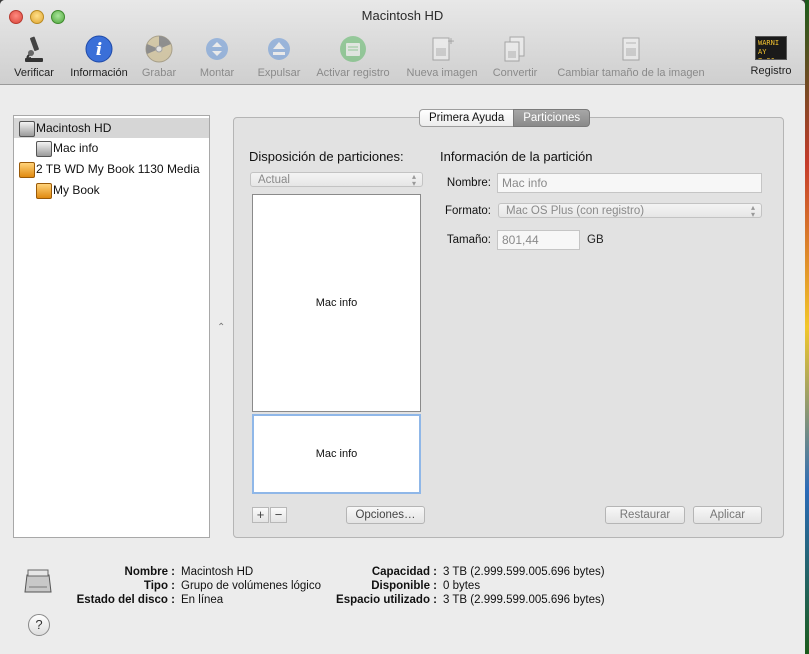  What do you see at coordinates (44, 149) in the screenshot?
I see `volume-icon` at bounding box center [44, 149].